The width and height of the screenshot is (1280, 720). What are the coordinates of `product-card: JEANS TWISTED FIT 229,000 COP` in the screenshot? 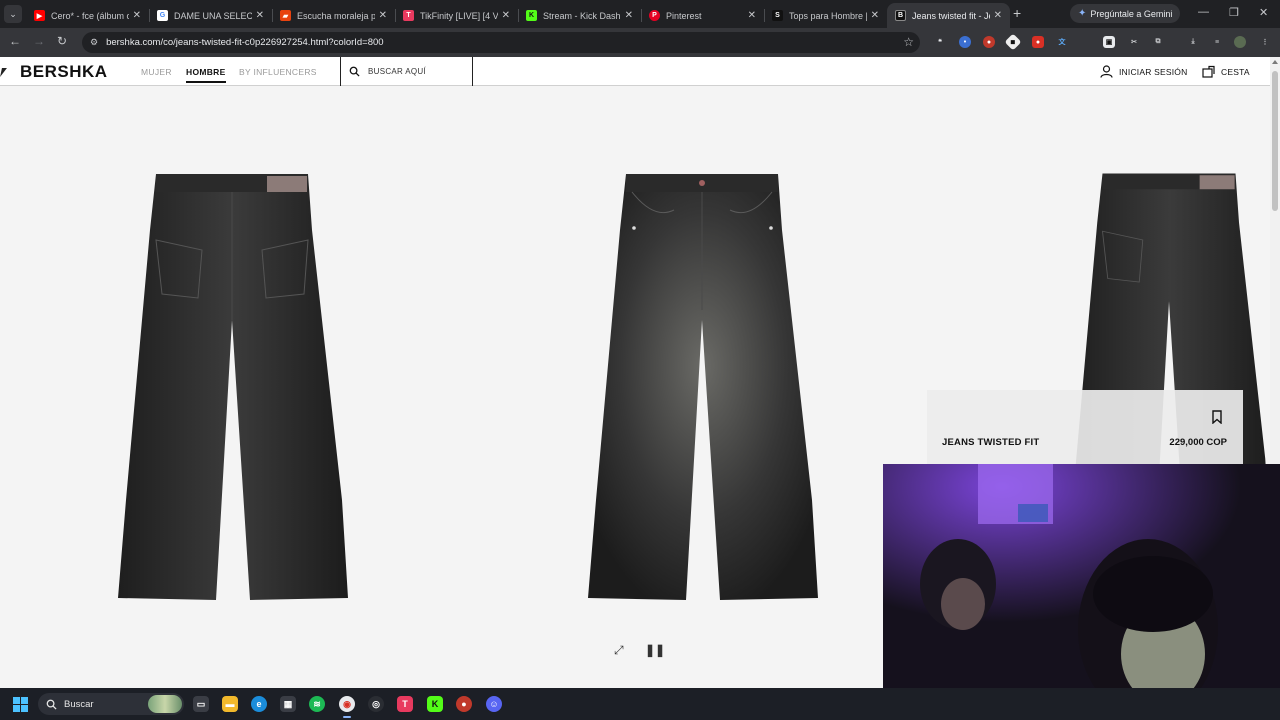 It's located at (1085, 427).